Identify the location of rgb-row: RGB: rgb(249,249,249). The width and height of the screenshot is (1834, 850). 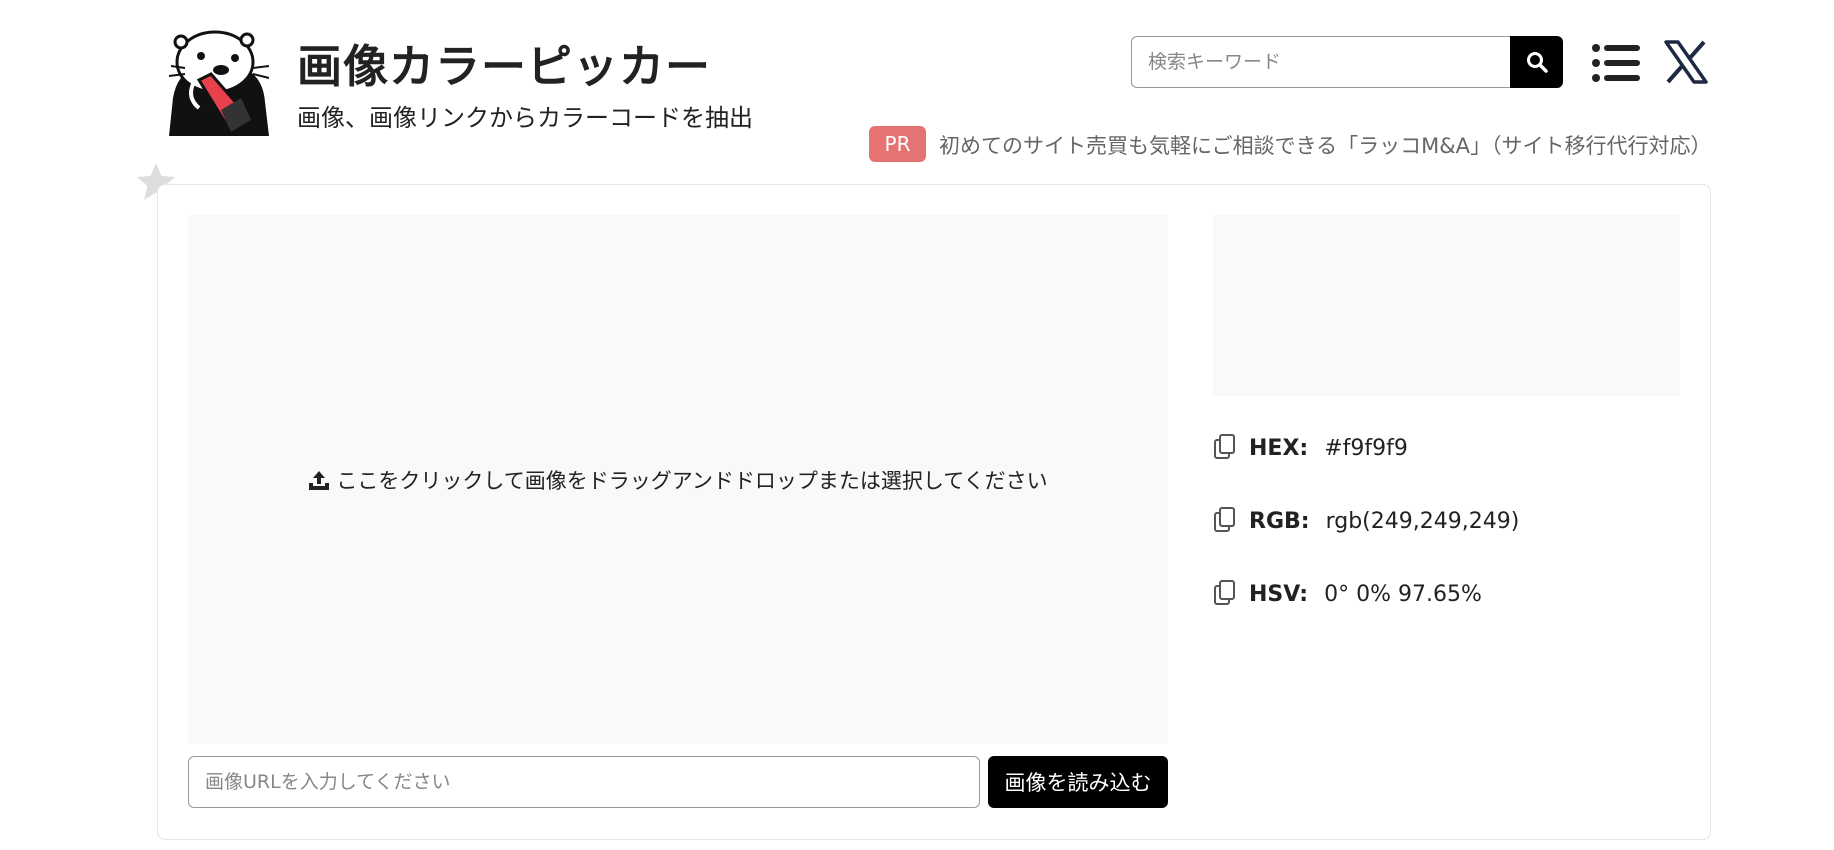
(1366, 521).